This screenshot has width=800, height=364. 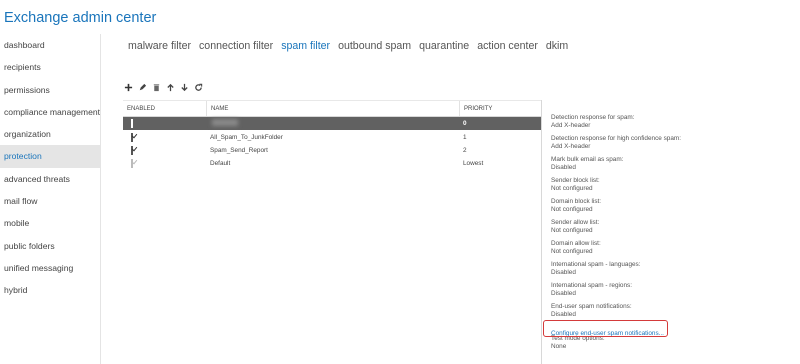 I want to click on detail-label: International spam - languages:, so click(x=596, y=264).